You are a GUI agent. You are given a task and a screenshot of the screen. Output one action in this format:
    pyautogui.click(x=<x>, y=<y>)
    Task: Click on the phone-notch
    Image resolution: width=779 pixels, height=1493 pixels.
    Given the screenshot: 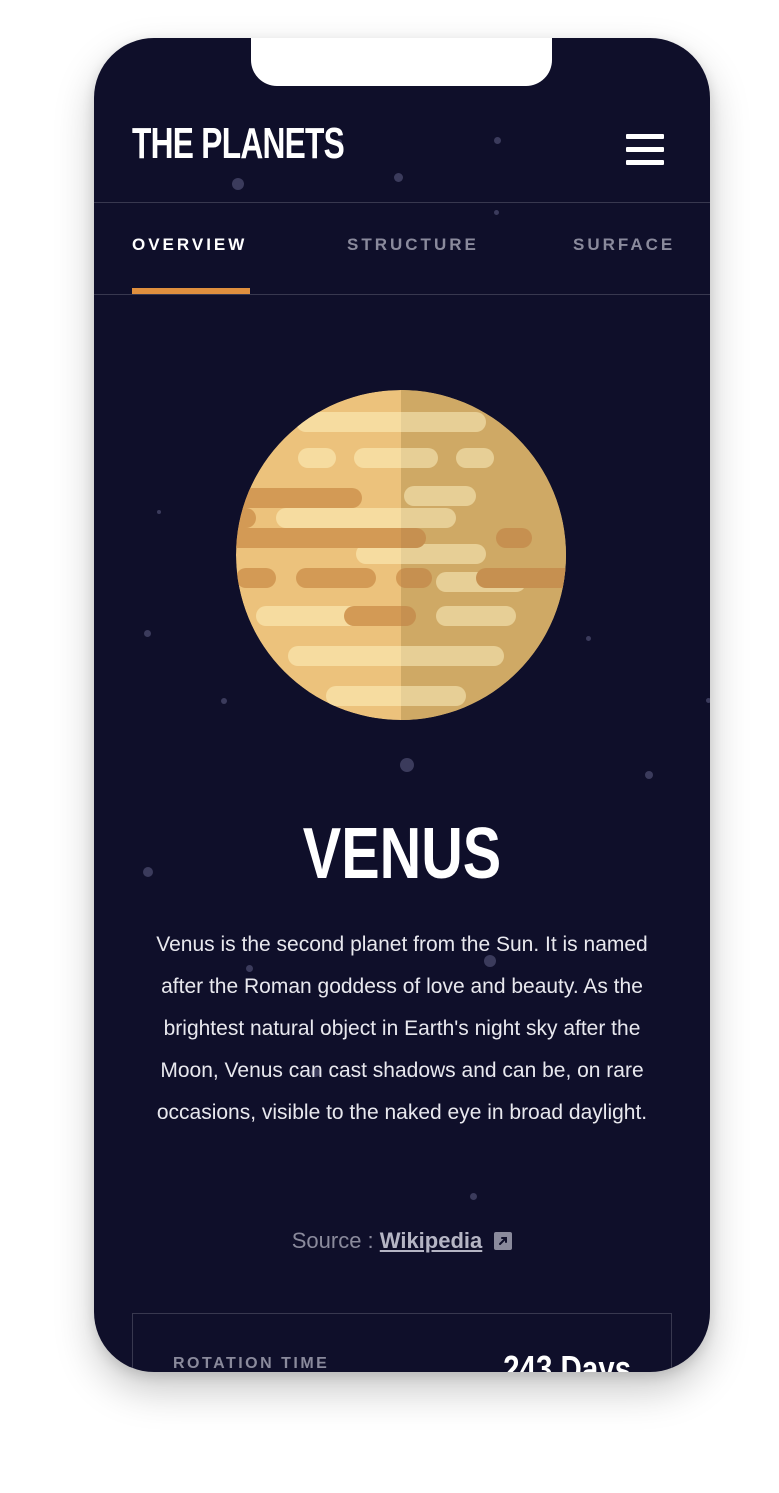 What is the action you would take?
    pyautogui.click(x=401, y=62)
    